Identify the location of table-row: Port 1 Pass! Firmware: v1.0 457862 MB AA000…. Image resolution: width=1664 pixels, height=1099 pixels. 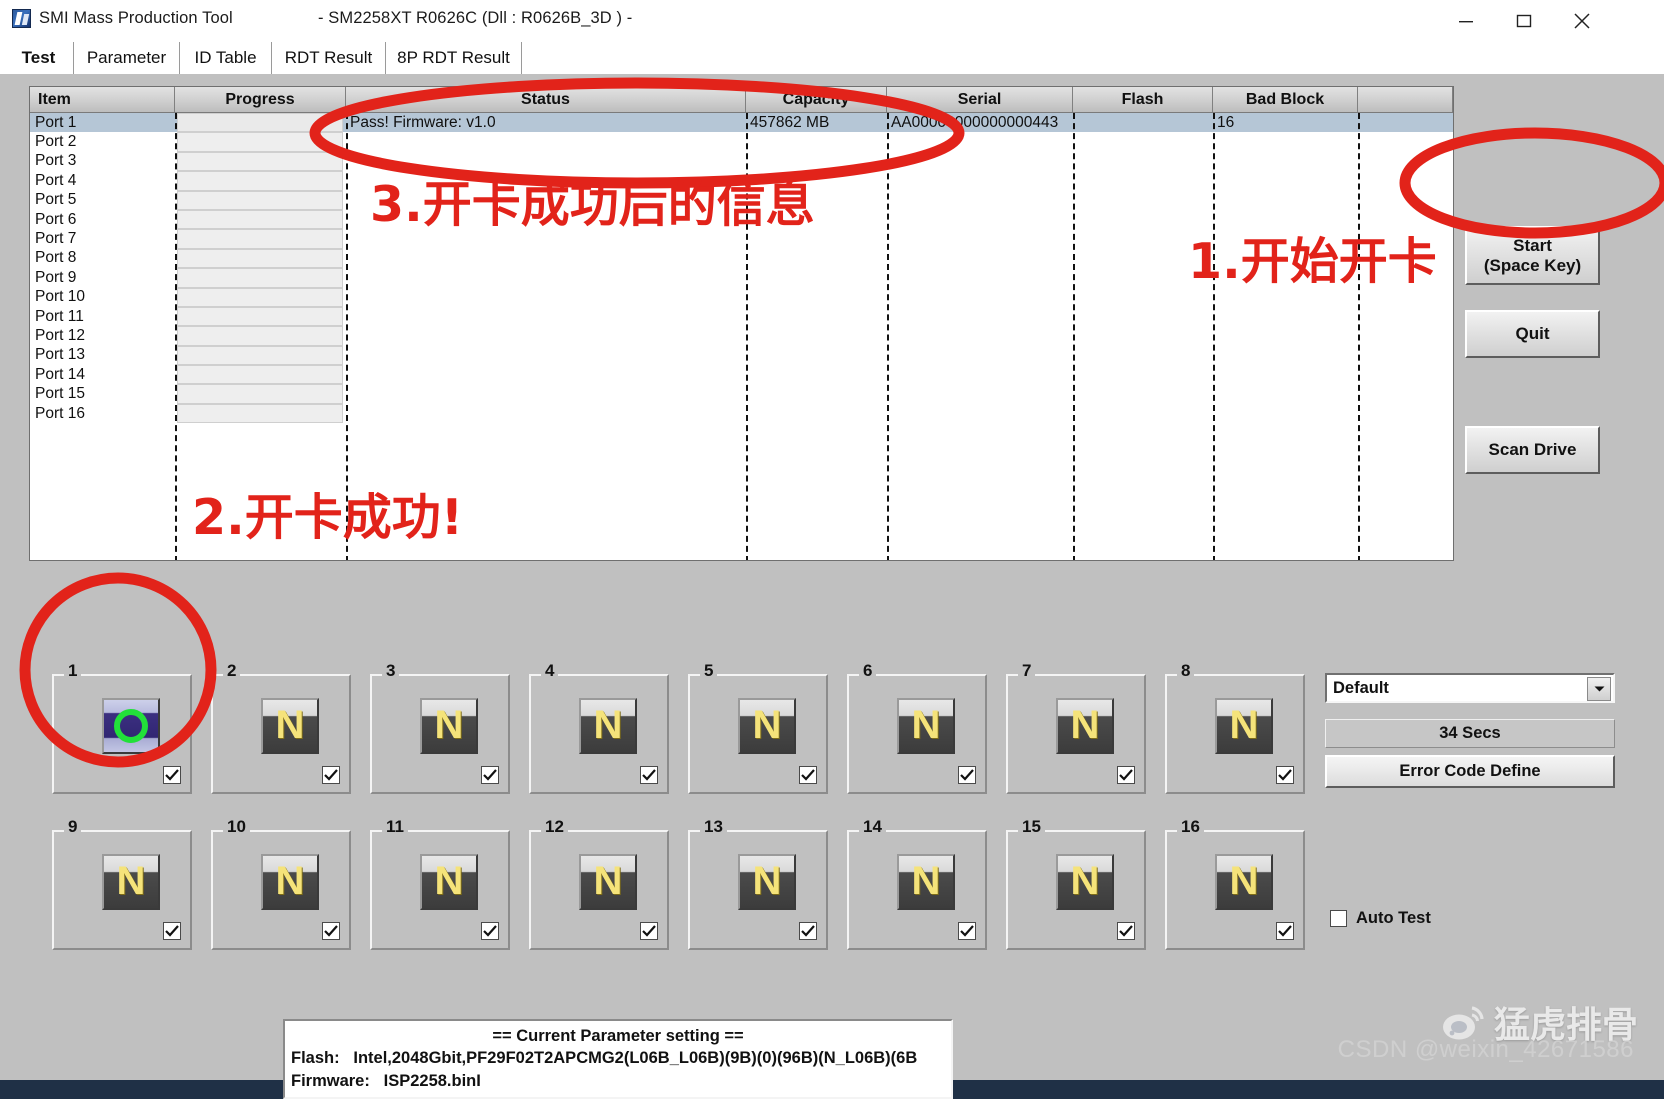
(741, 123).